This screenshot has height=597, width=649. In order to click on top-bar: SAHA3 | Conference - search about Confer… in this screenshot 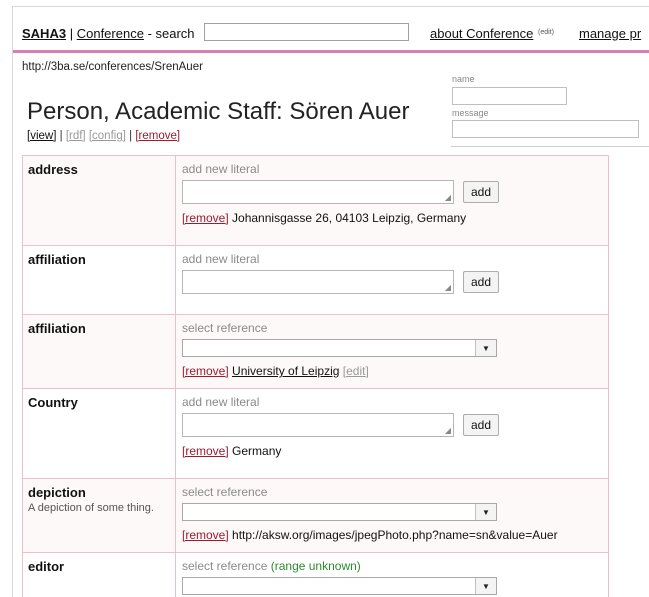, I will do `click(331, 29)`.